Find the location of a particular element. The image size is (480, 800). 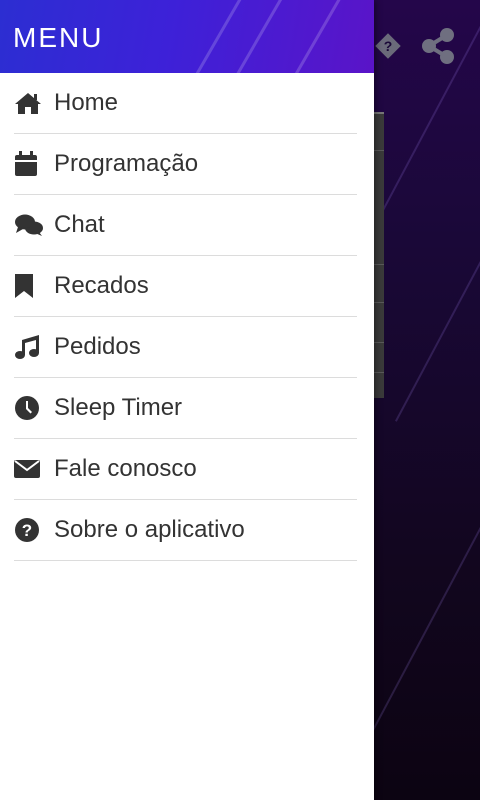

menu-item-pedidos: Pedidos is located at coordinates (185, 347).